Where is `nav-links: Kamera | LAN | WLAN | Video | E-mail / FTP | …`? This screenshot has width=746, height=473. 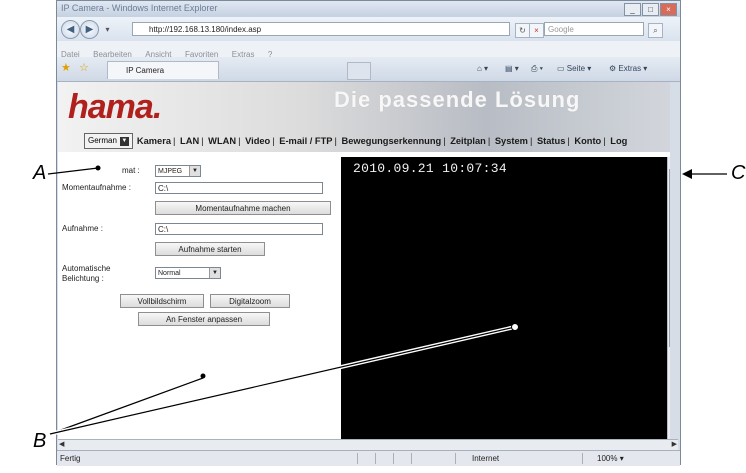
nav-links: Kamera | LAN | WLAN | Video | E-mail / FTP | … is located at coordinates (382, 141).